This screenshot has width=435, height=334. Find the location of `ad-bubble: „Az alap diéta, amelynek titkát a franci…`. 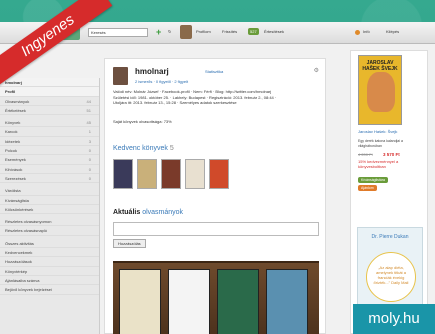

ad-bubble: „Az alap diéta, amelynek titkát a franci… is located at coordinates (391, 277).